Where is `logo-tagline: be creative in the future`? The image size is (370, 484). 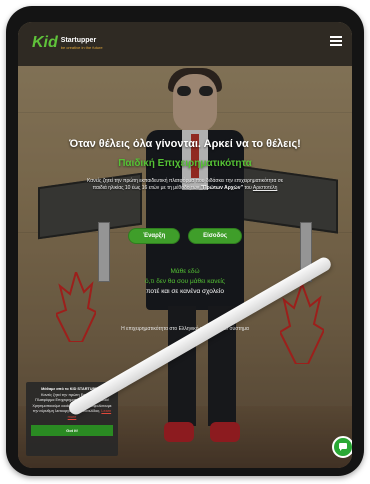 logo-tagline: be creative in the future is located at coordinates (81, 47).